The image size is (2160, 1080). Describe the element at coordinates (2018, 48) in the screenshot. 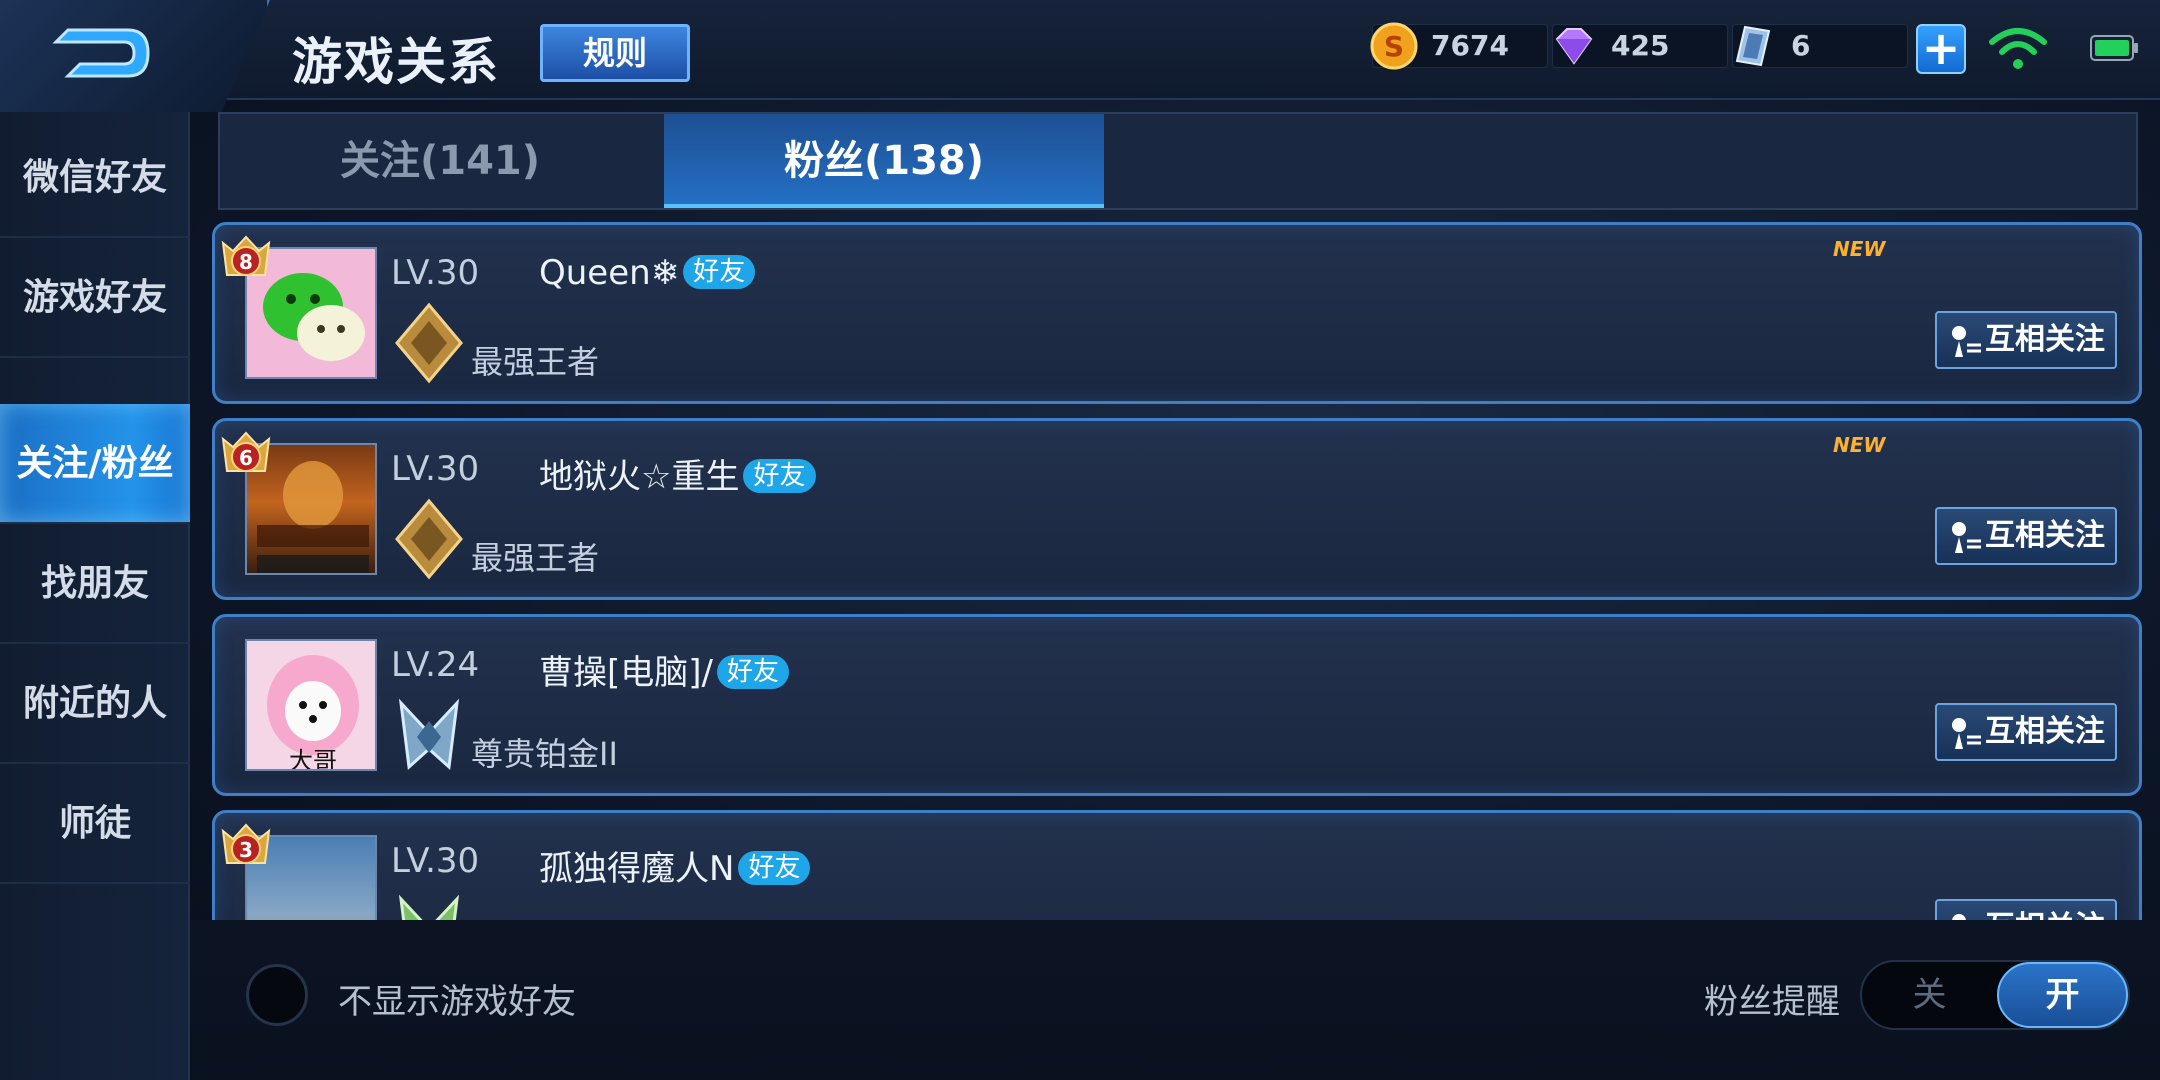

I see `wifi-icon` at that location.